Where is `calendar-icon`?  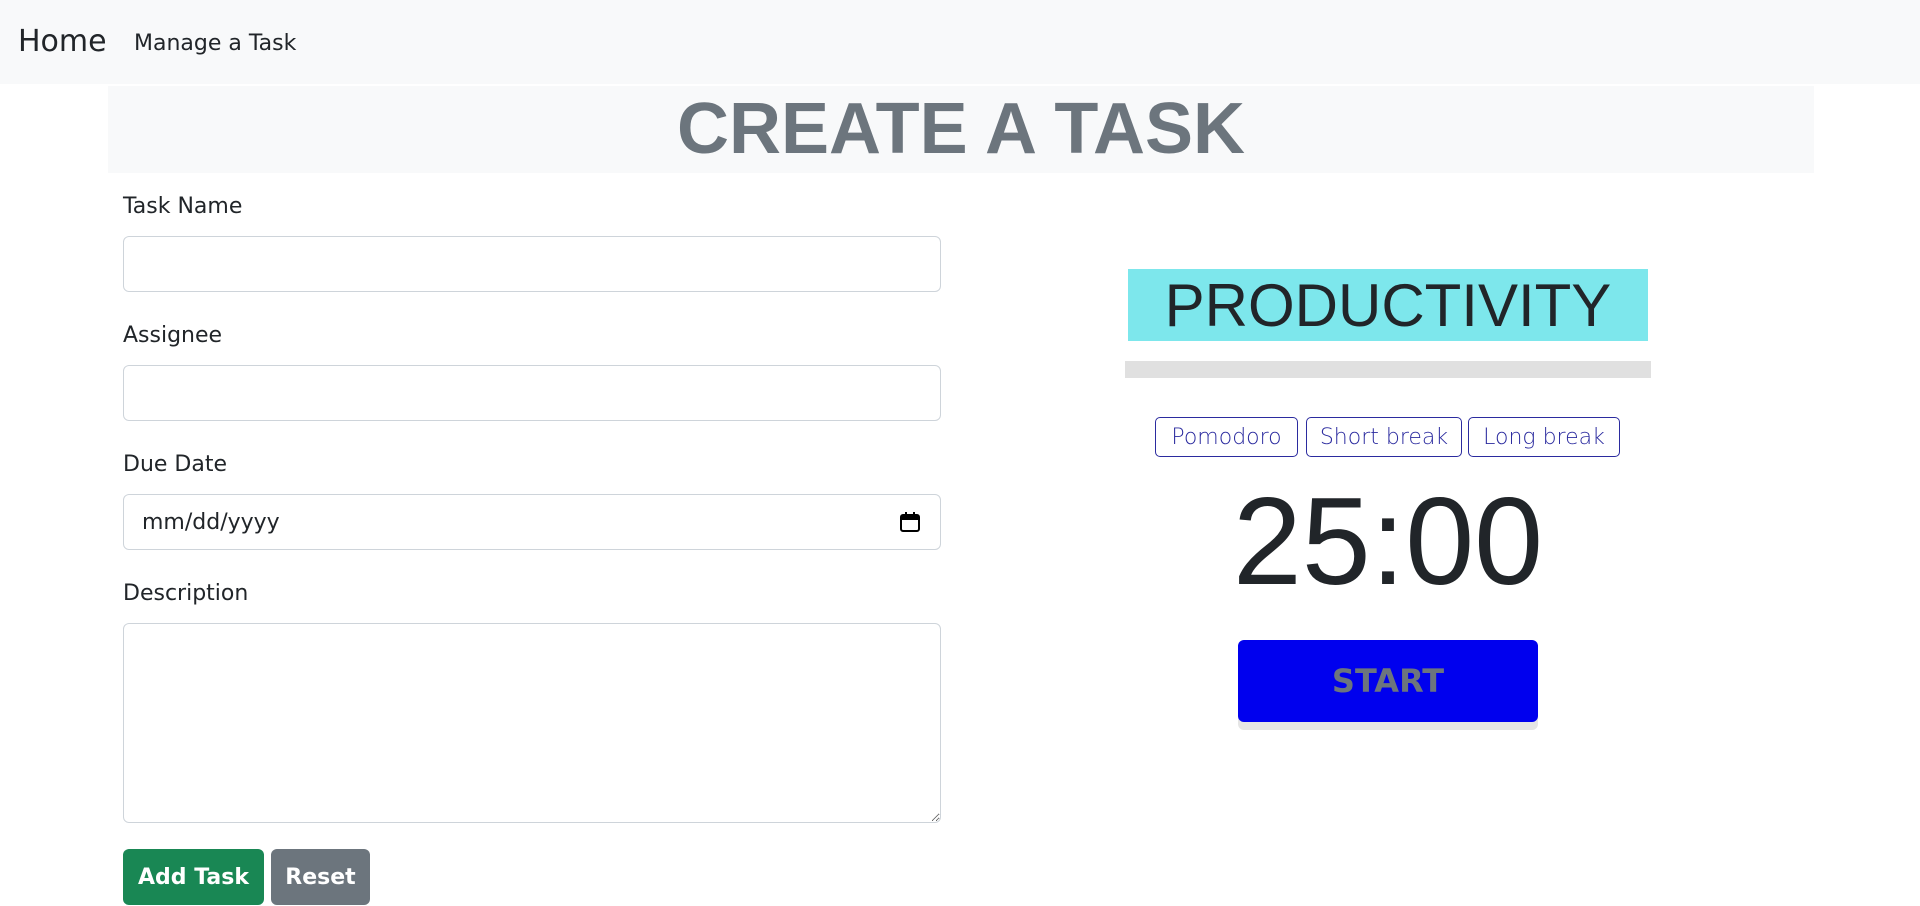
calendar-icon is located at coordinates (910, 522).